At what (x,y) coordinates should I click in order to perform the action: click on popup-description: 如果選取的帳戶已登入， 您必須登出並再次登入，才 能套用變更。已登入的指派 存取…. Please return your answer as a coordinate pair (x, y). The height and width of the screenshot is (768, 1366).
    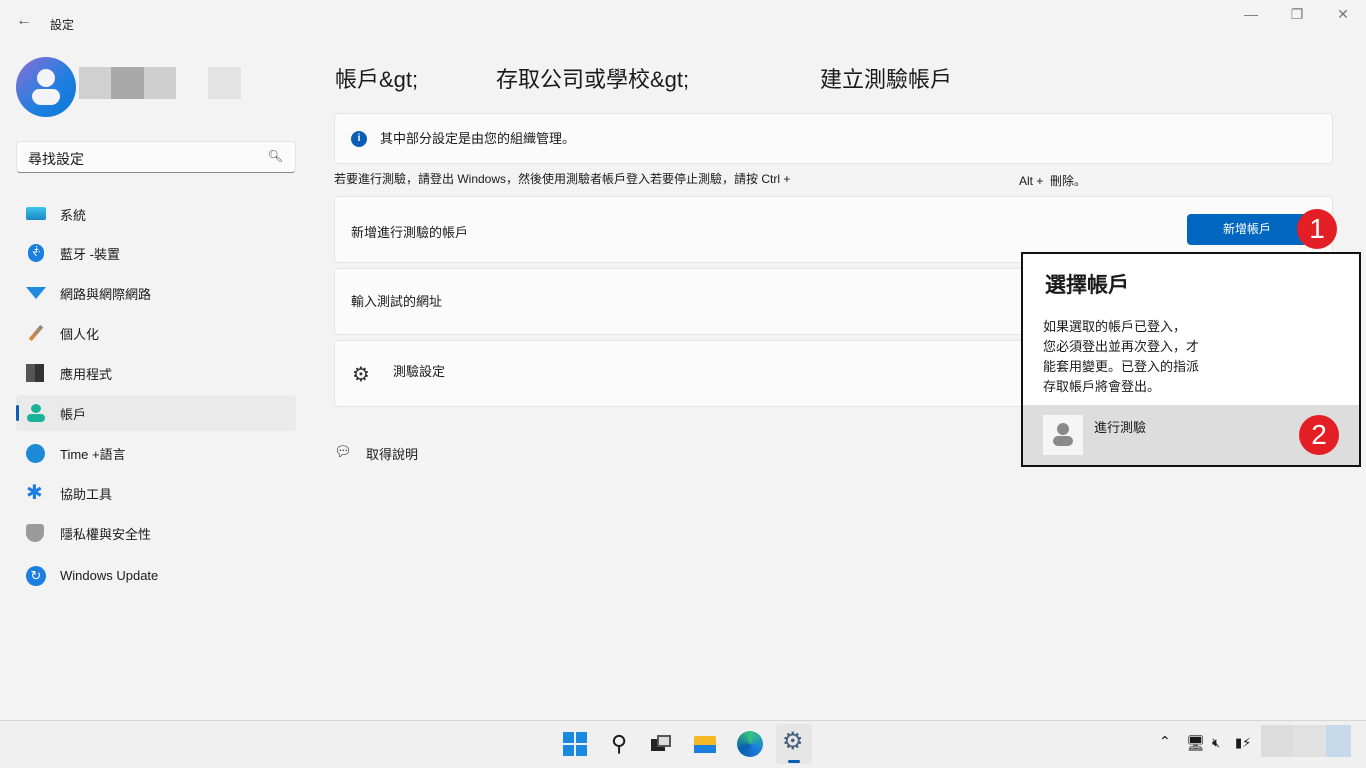
    Looking at the image, I should click on (1121, 357).